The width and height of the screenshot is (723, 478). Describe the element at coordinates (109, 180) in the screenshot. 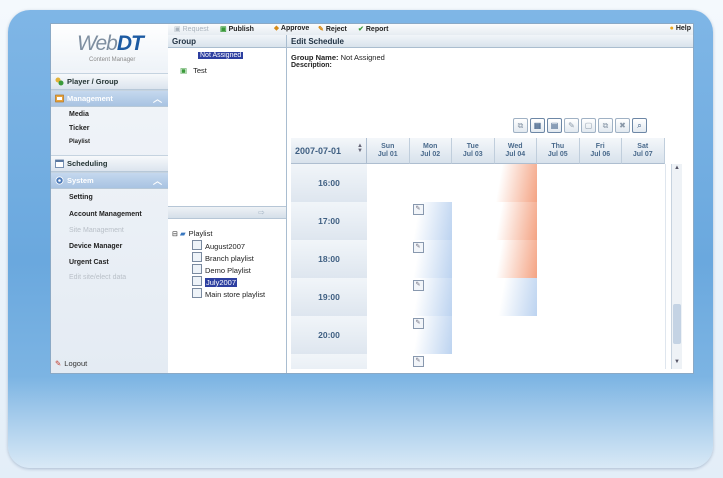

I see `sidebar-section-system: System ︿` at that location.